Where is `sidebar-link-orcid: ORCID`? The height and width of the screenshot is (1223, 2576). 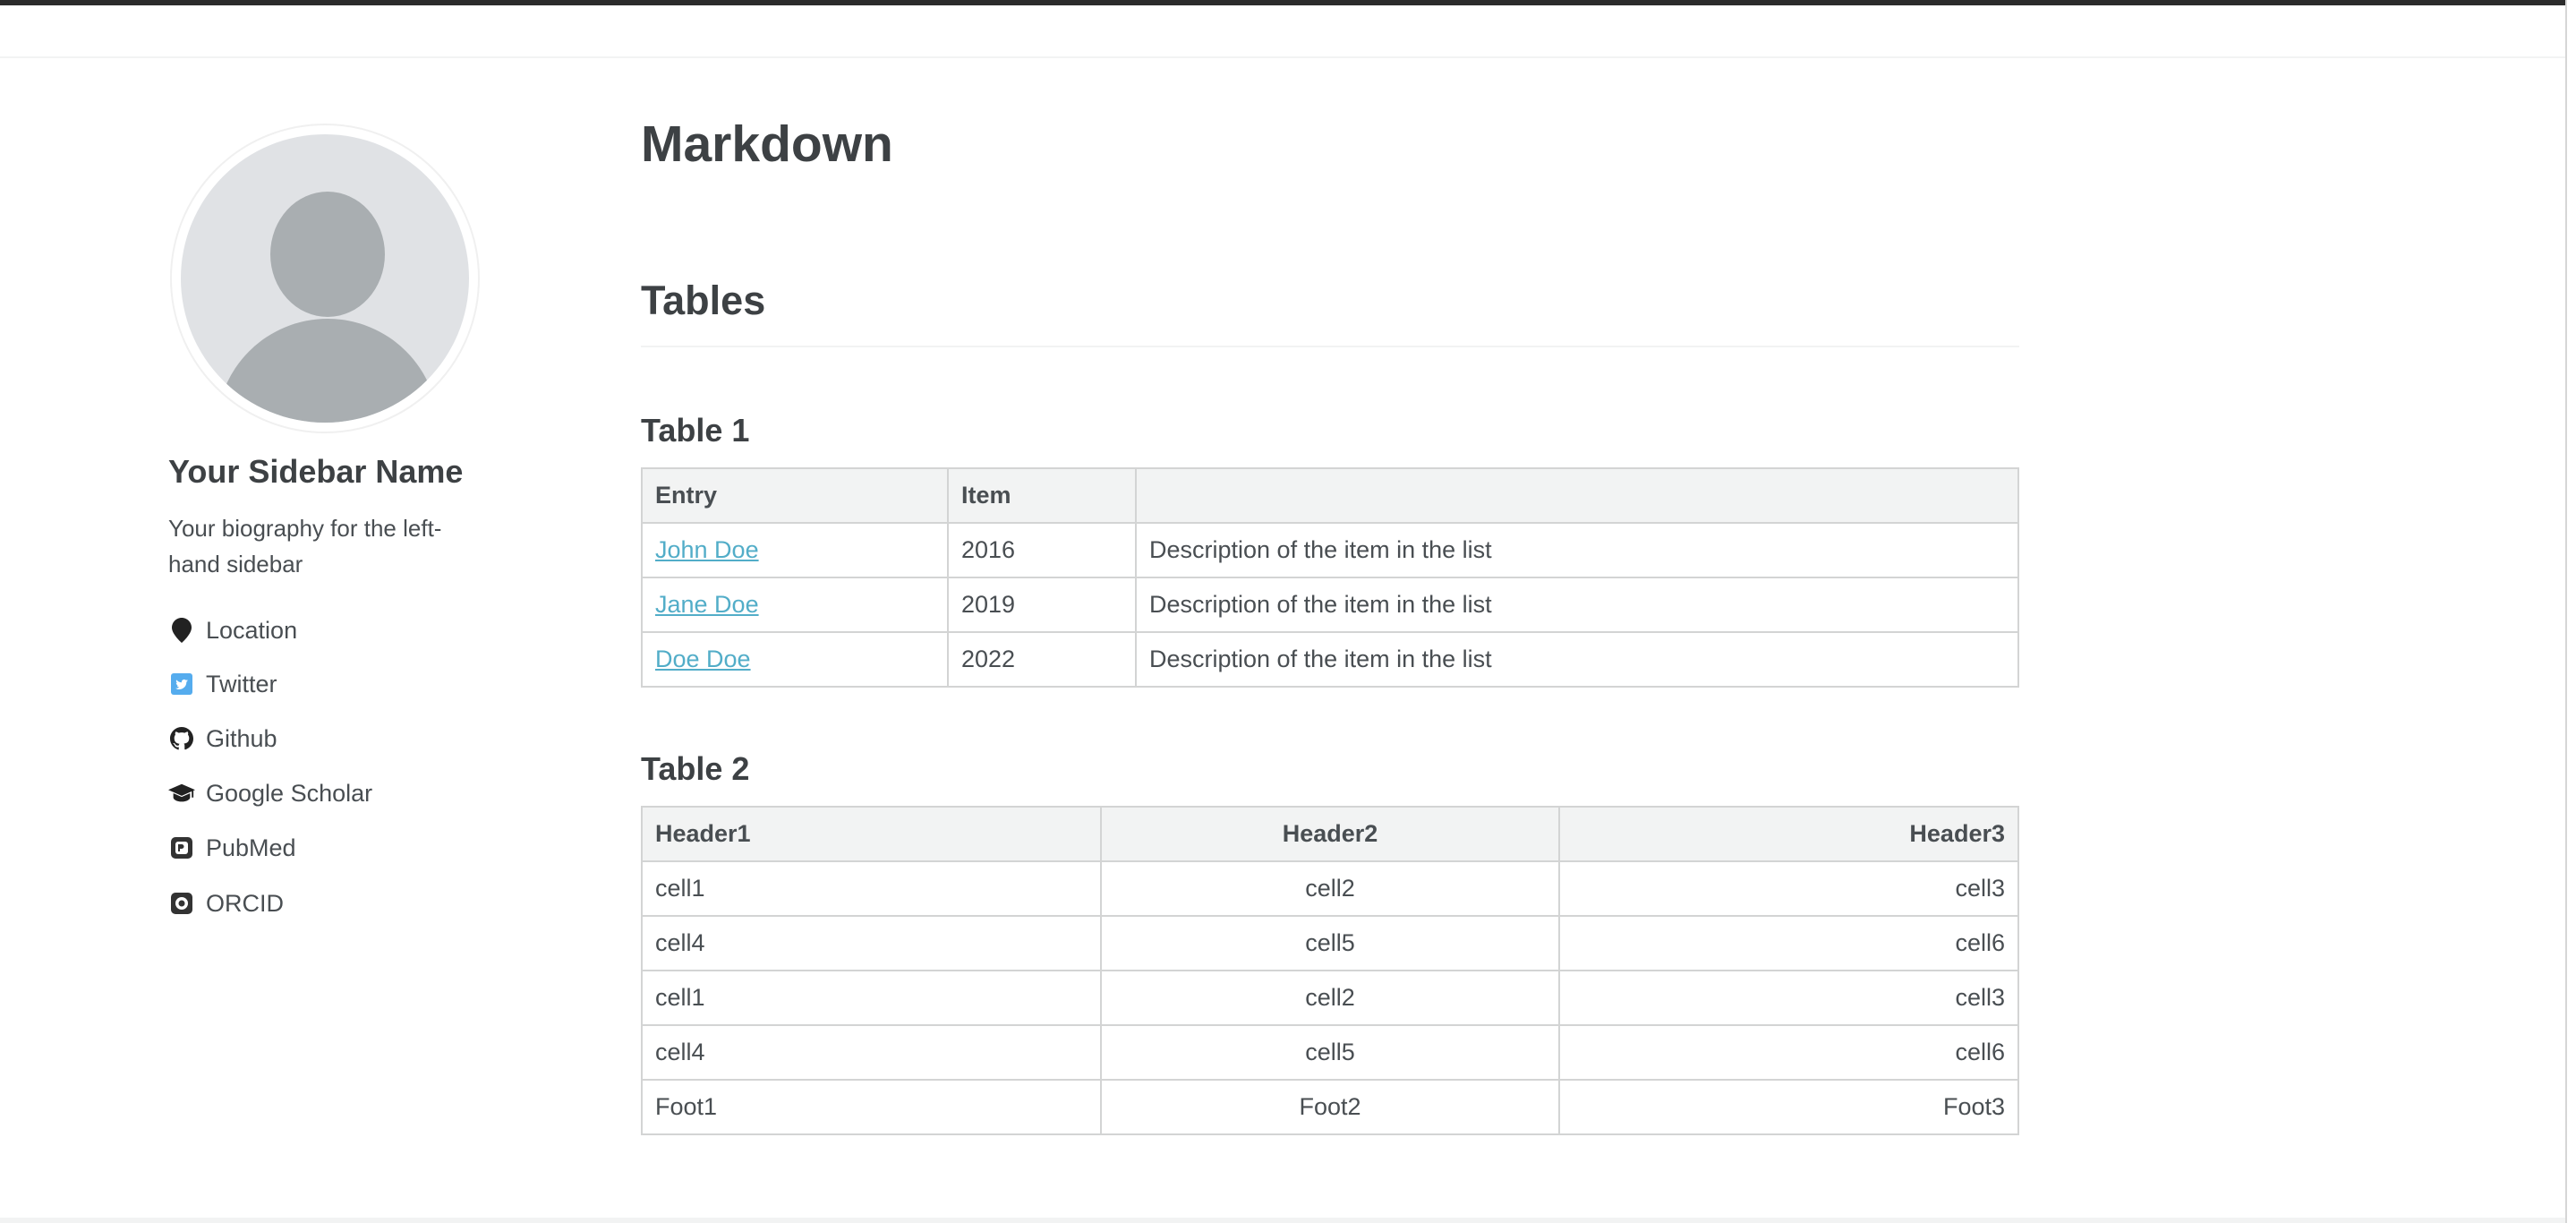
sidebar-link-orcid: ORCID is located at coordinates (226, 903).